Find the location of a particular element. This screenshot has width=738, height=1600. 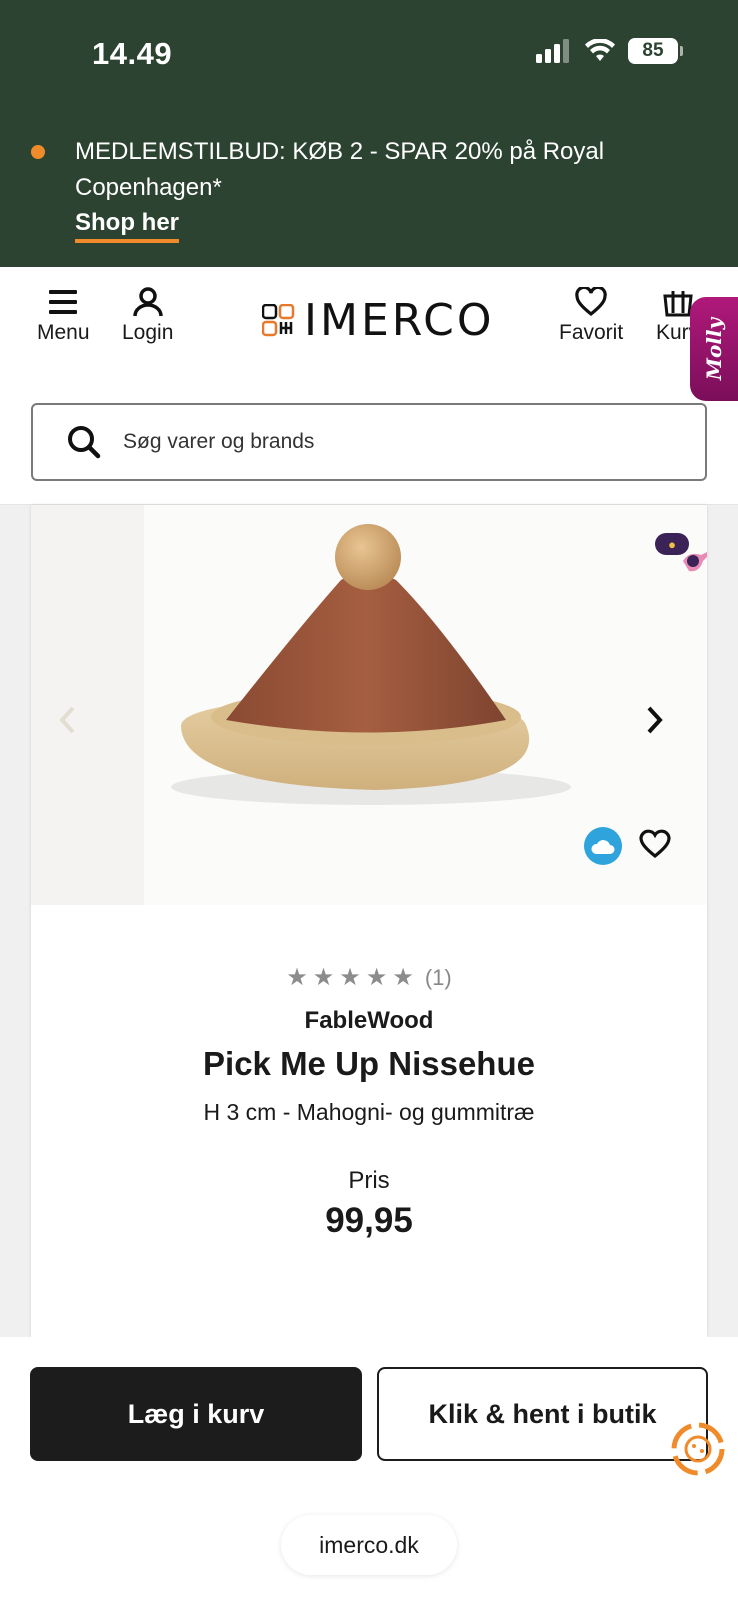

wifi-icon is located at coordinates (600, 50).